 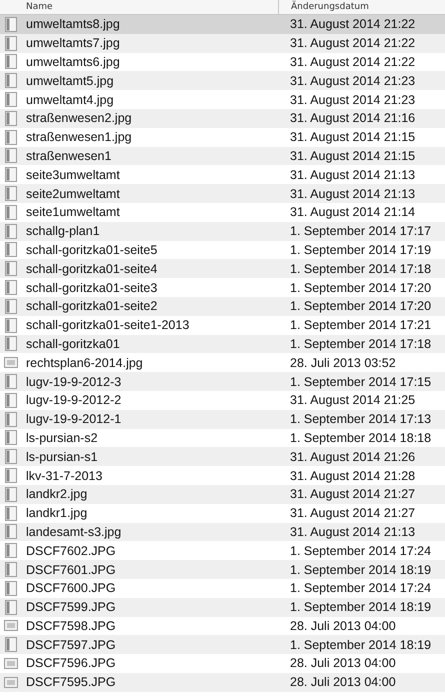 I want to click on file-name: straßenwesen1.jpg, so click(x=79, y=137).